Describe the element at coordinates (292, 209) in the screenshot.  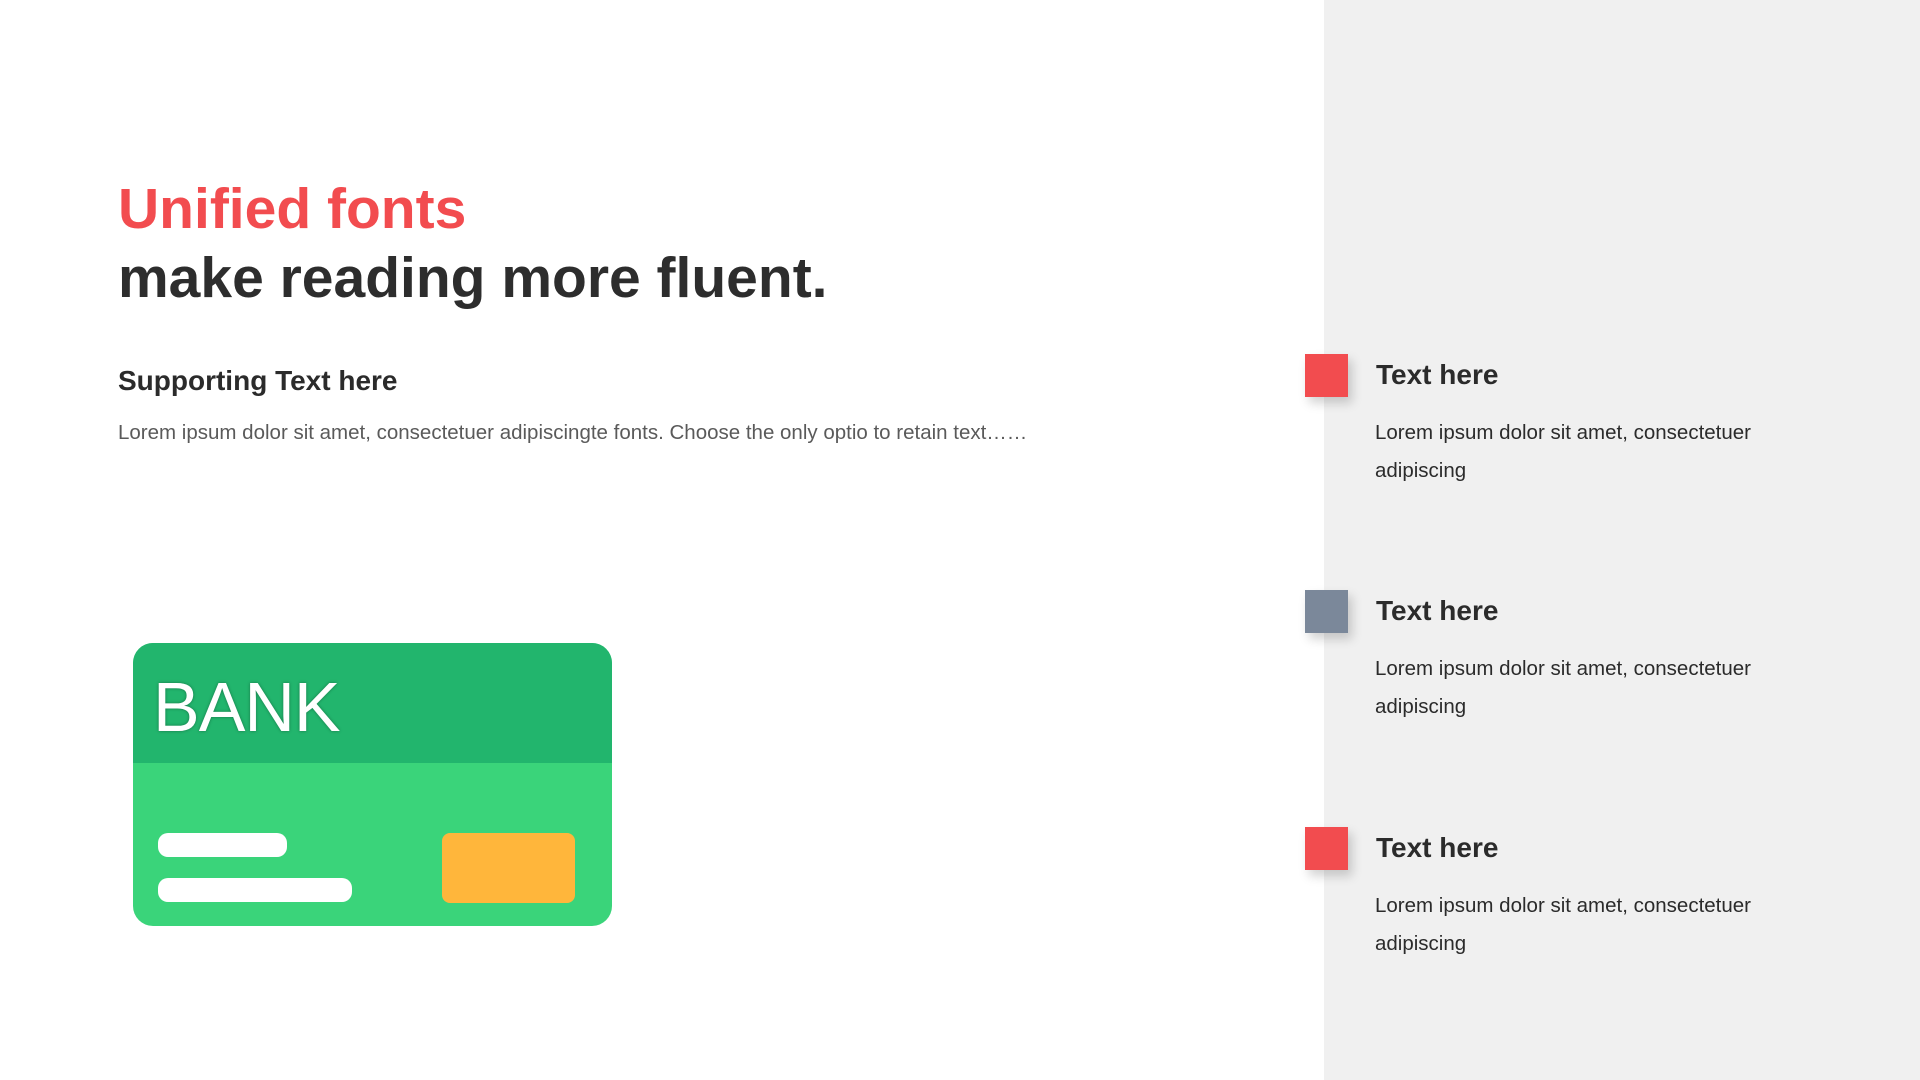
I see `headline-accent: Unified fonts` at that location.